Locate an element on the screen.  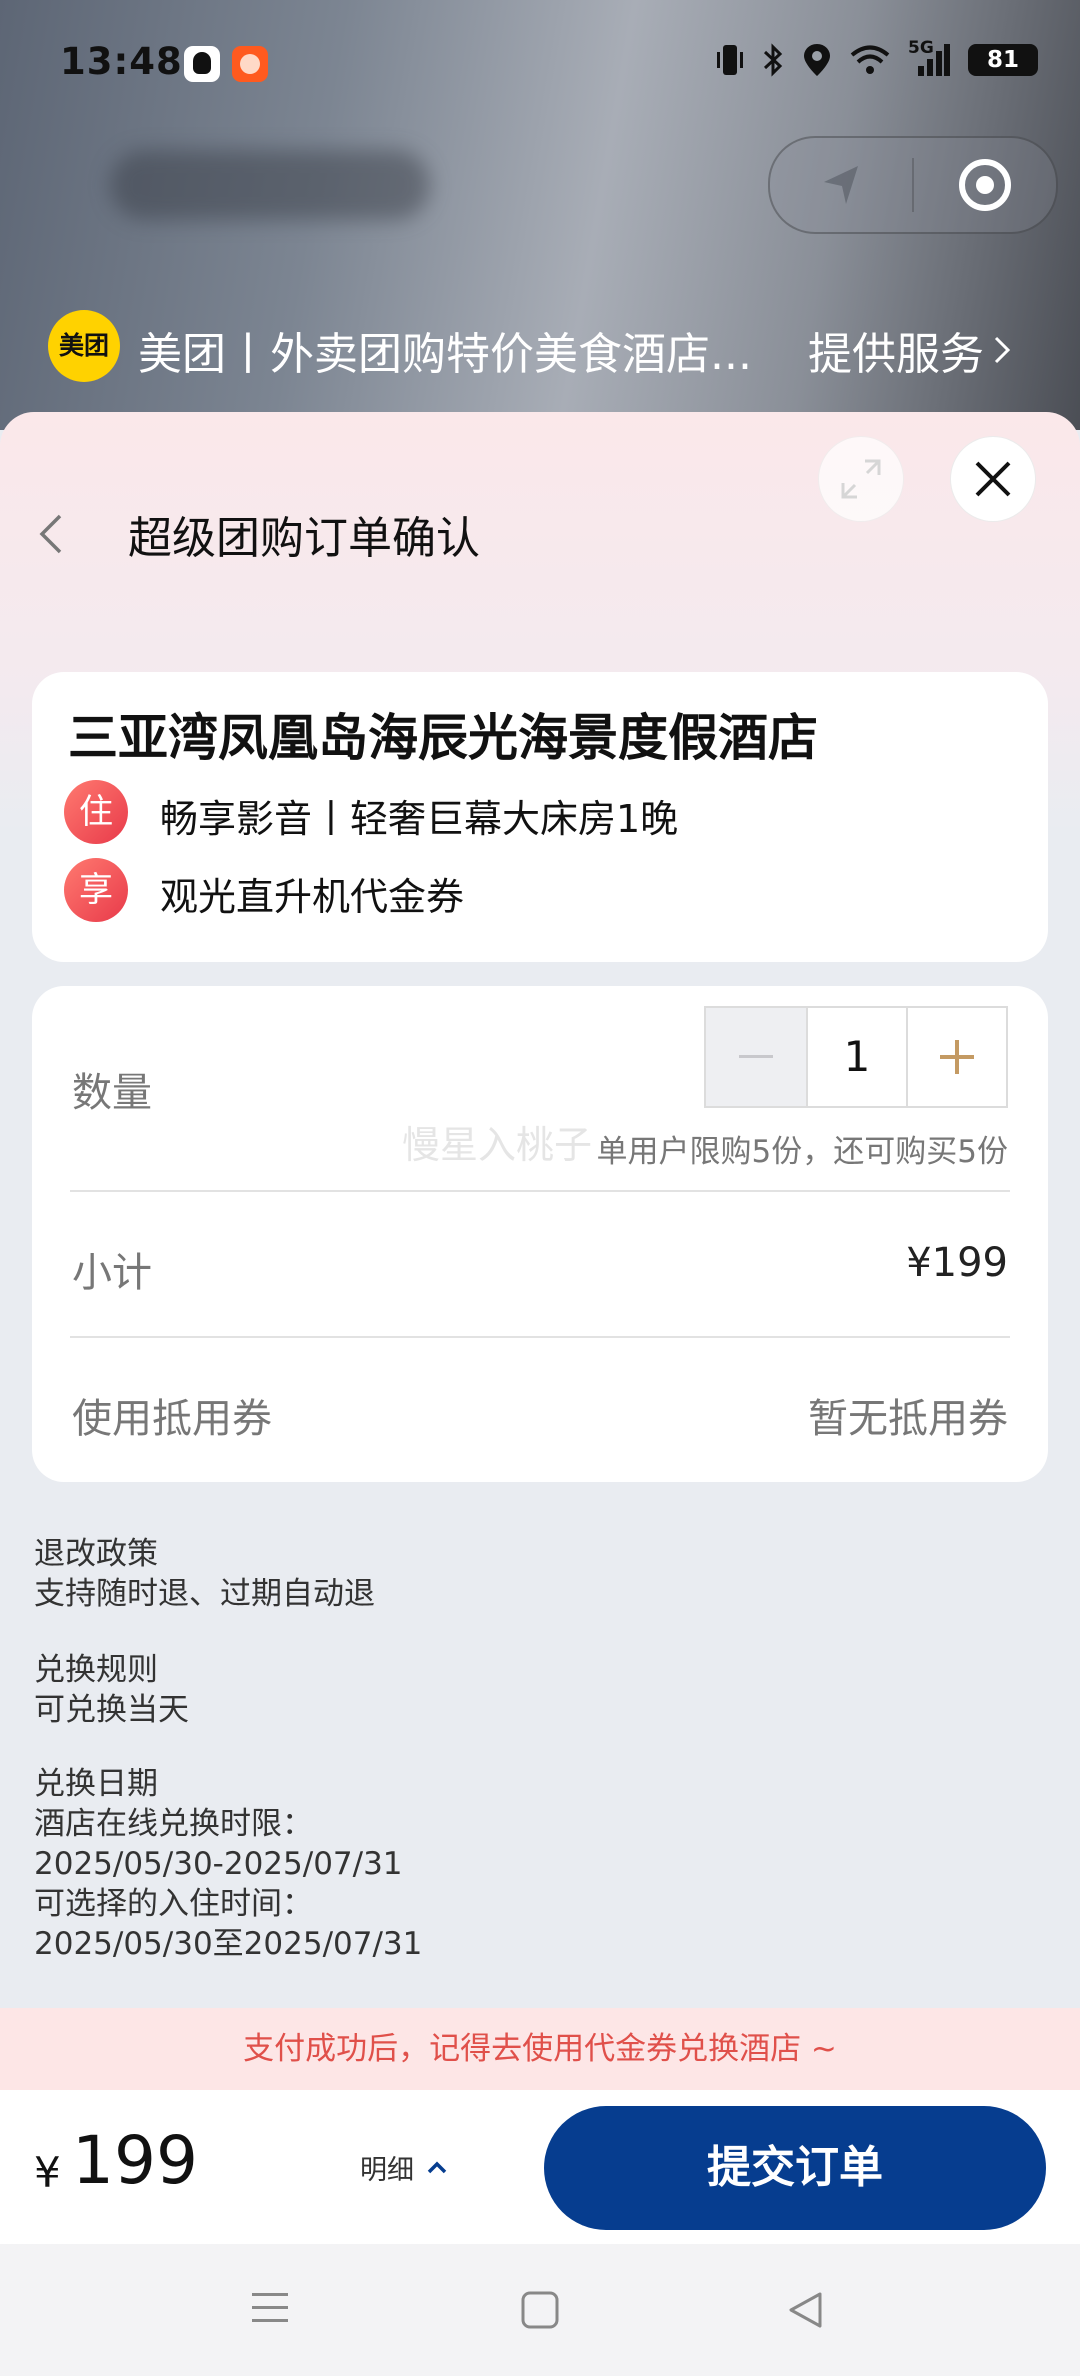
system-navigation-bar is located at coordinates (540, 2310).